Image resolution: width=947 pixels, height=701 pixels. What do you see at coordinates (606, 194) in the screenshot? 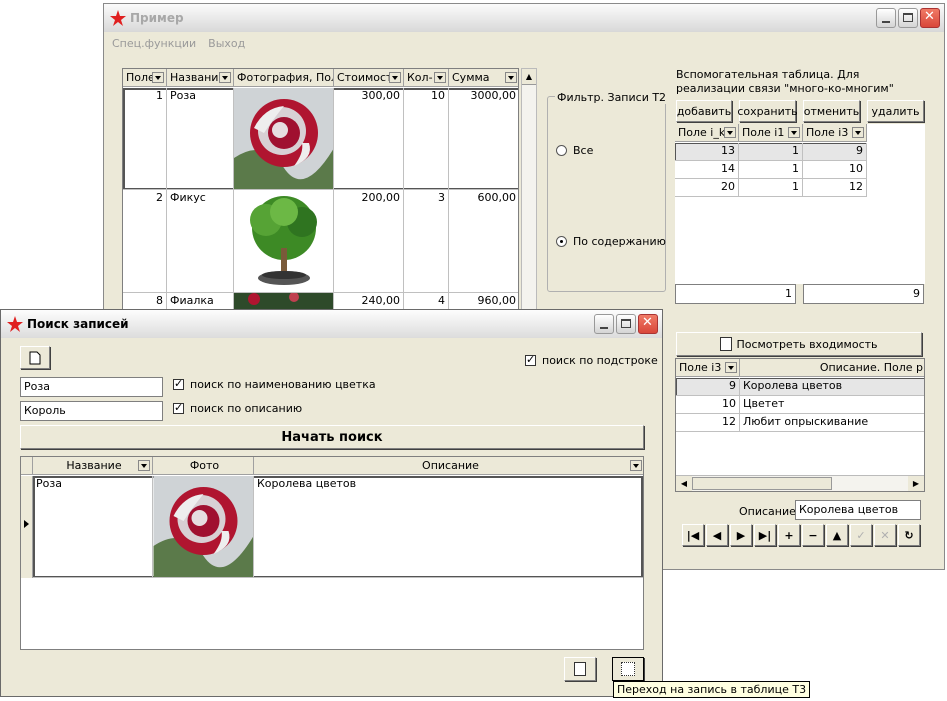
I see `filter-group` at bounding box center [606, 194].